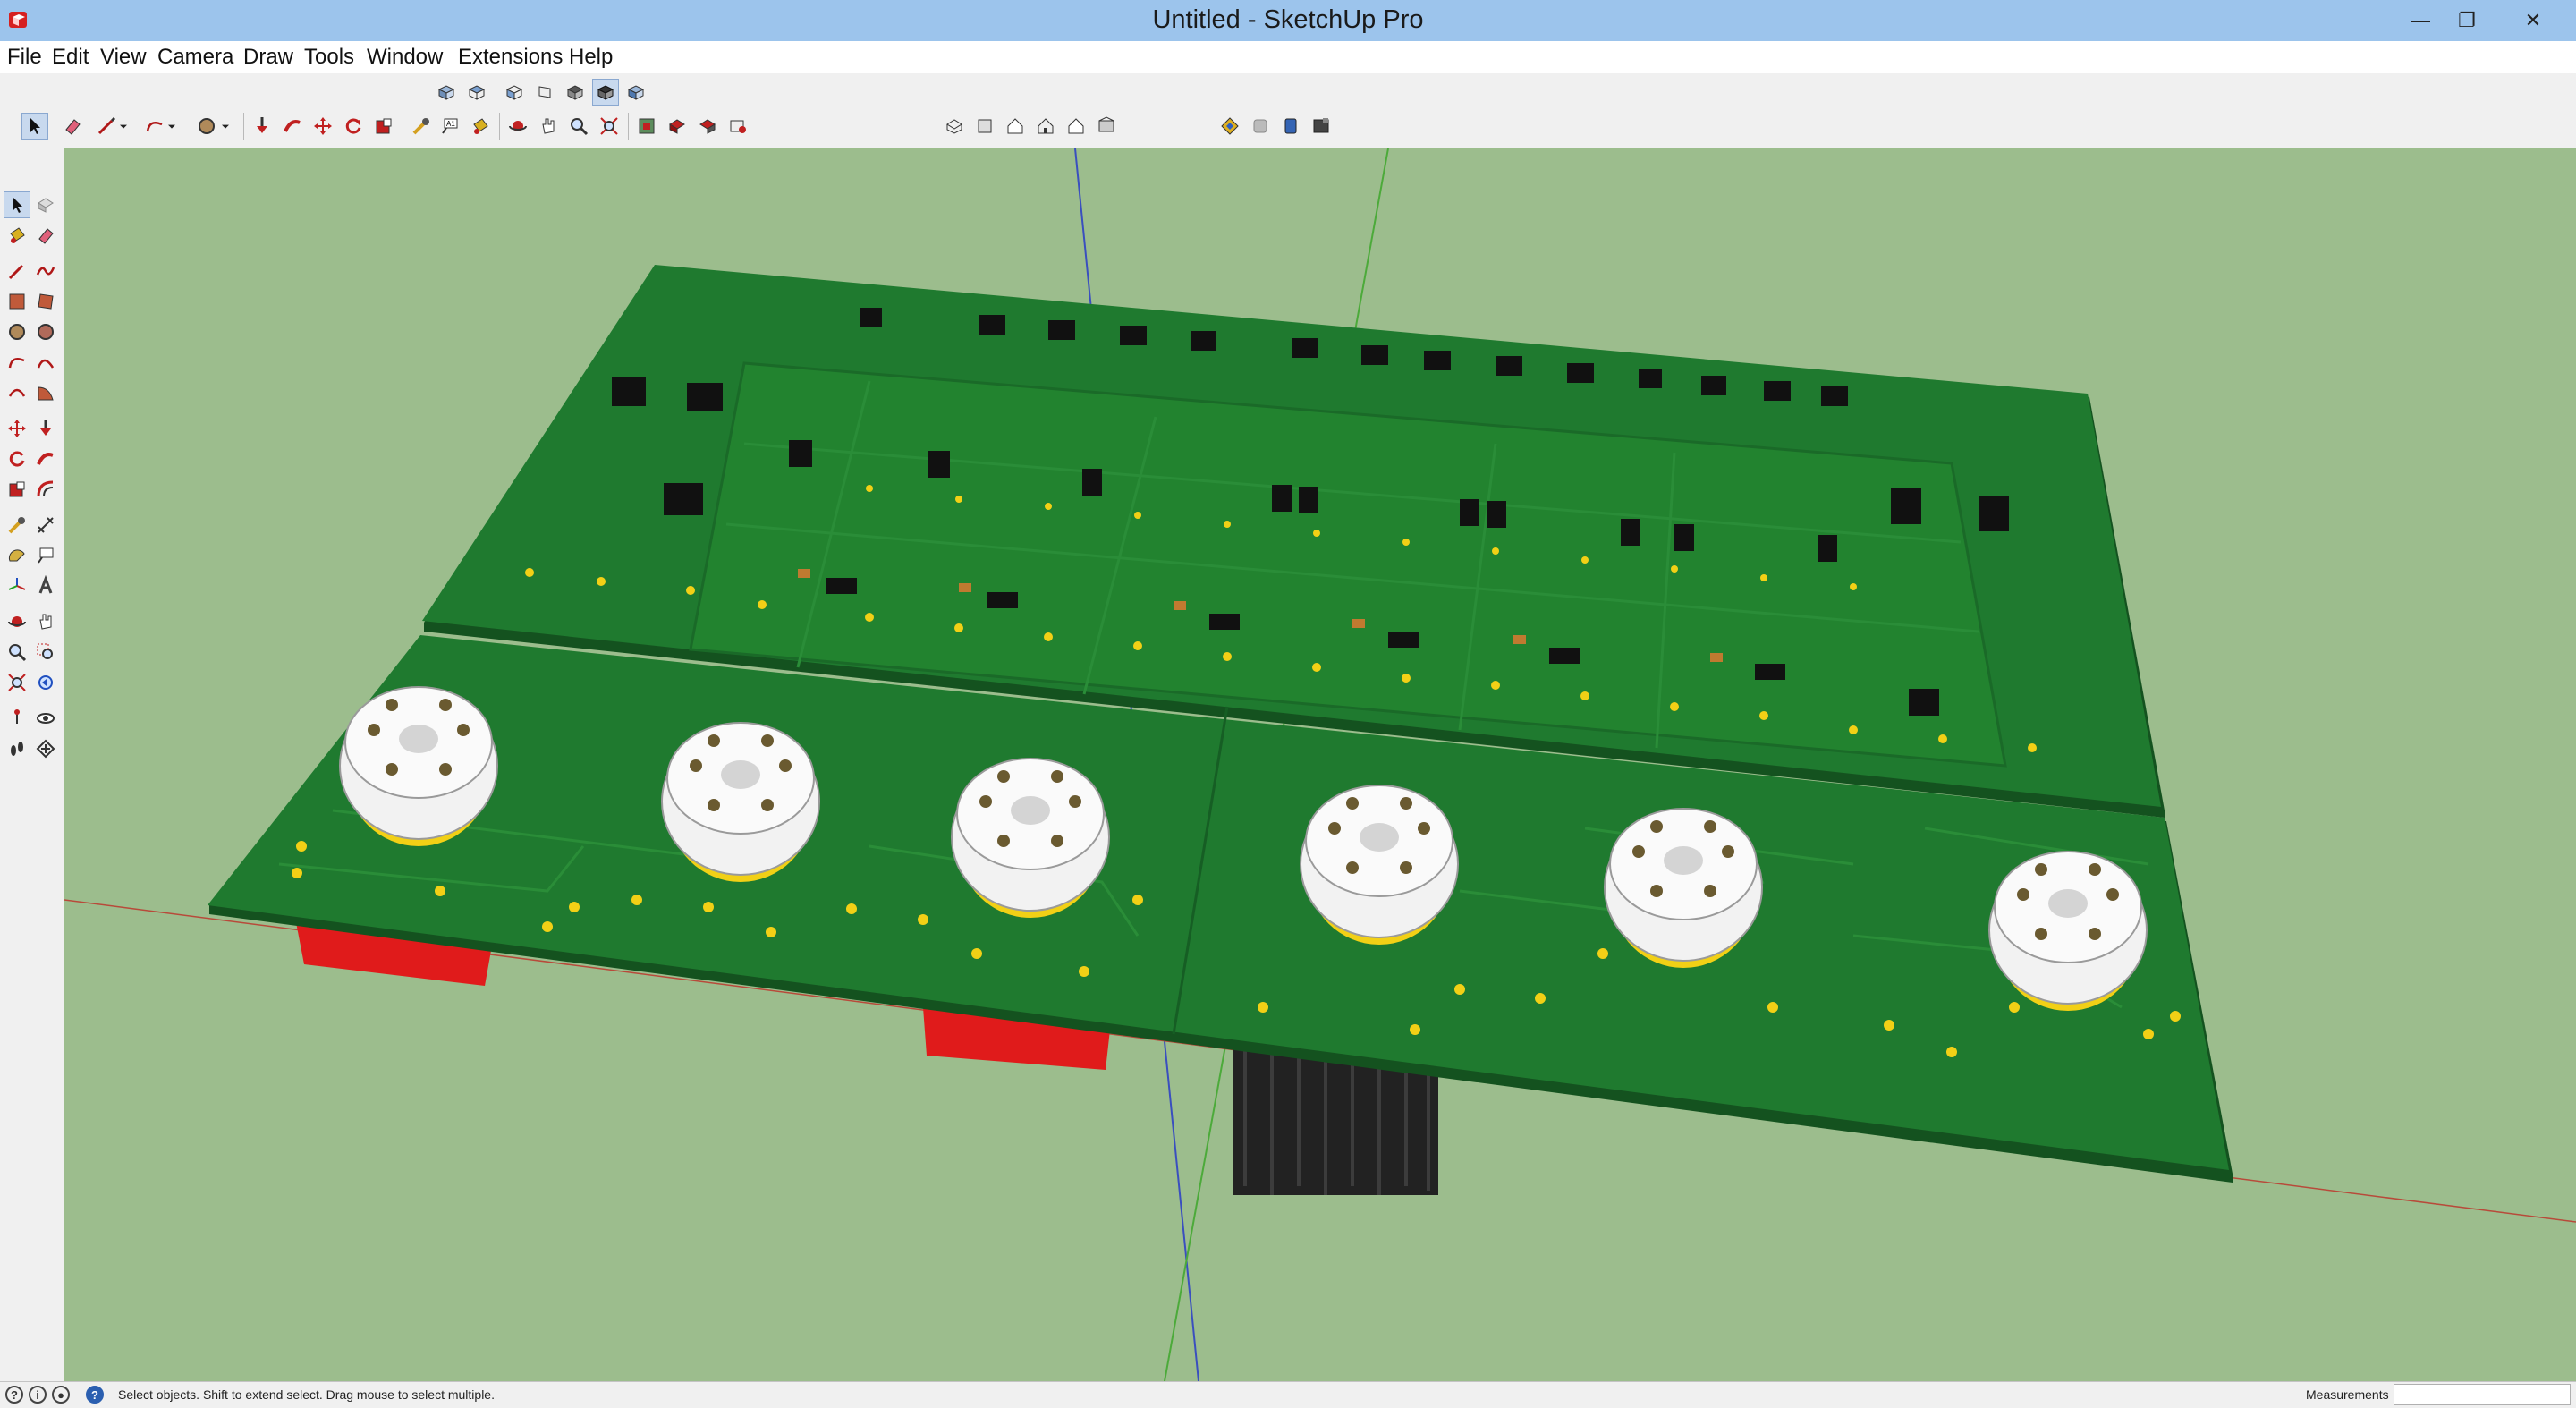  I want to click on menu-edit: Edit, so click(70, 57).